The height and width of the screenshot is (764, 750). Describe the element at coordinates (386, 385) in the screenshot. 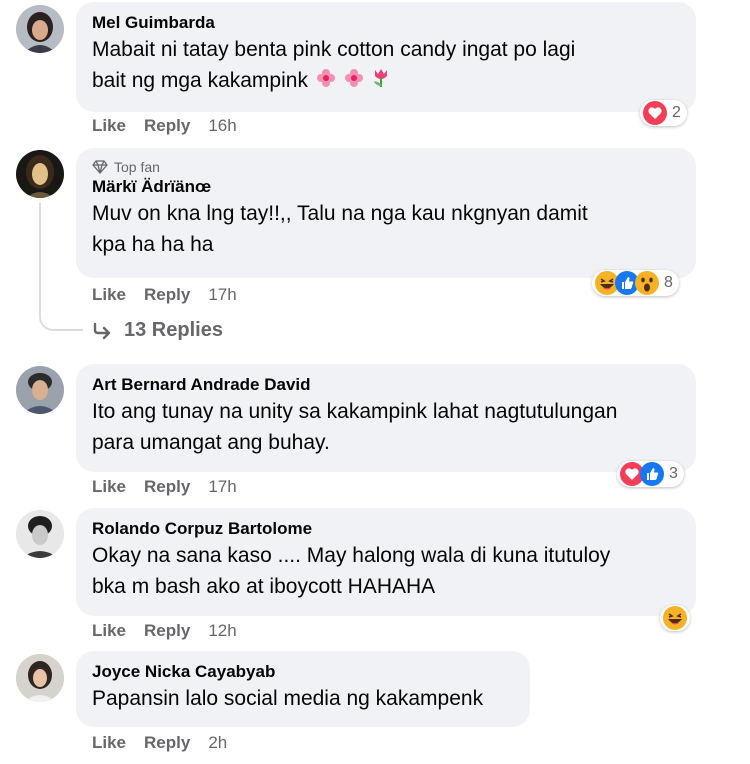

I see `commenter-name: Art Bernard Andrade David` at that location.